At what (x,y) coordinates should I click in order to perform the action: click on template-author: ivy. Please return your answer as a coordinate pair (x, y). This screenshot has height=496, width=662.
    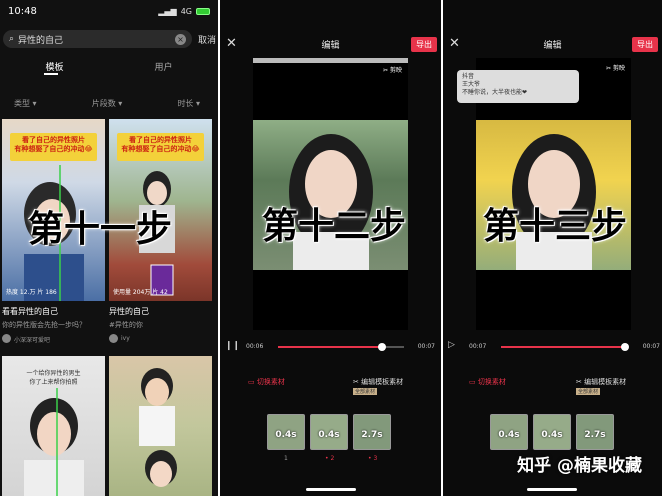
    Looking at the image, I should click on (125, 338).